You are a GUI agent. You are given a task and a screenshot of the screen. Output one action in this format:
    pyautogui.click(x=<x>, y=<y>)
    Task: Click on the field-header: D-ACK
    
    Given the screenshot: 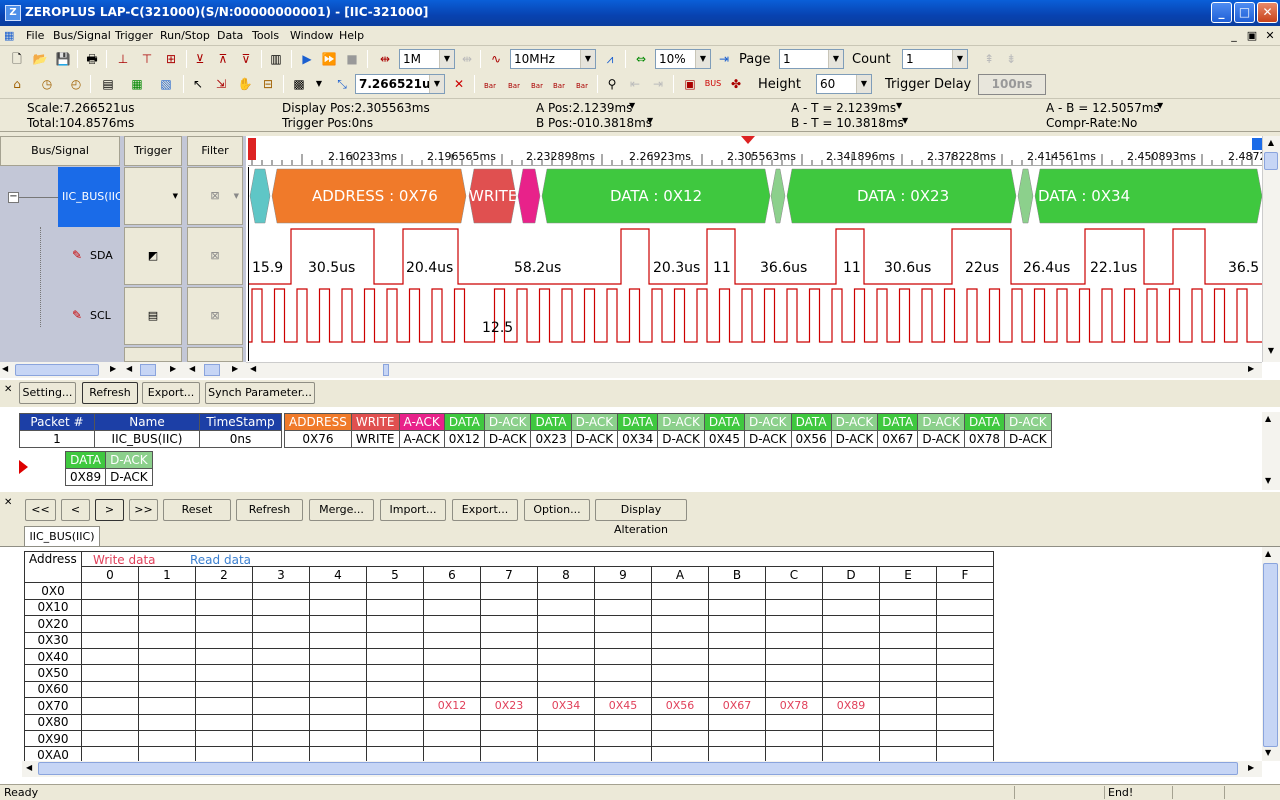 What is the action you would take?
    pyautogui.click(x=129, y=460)
    